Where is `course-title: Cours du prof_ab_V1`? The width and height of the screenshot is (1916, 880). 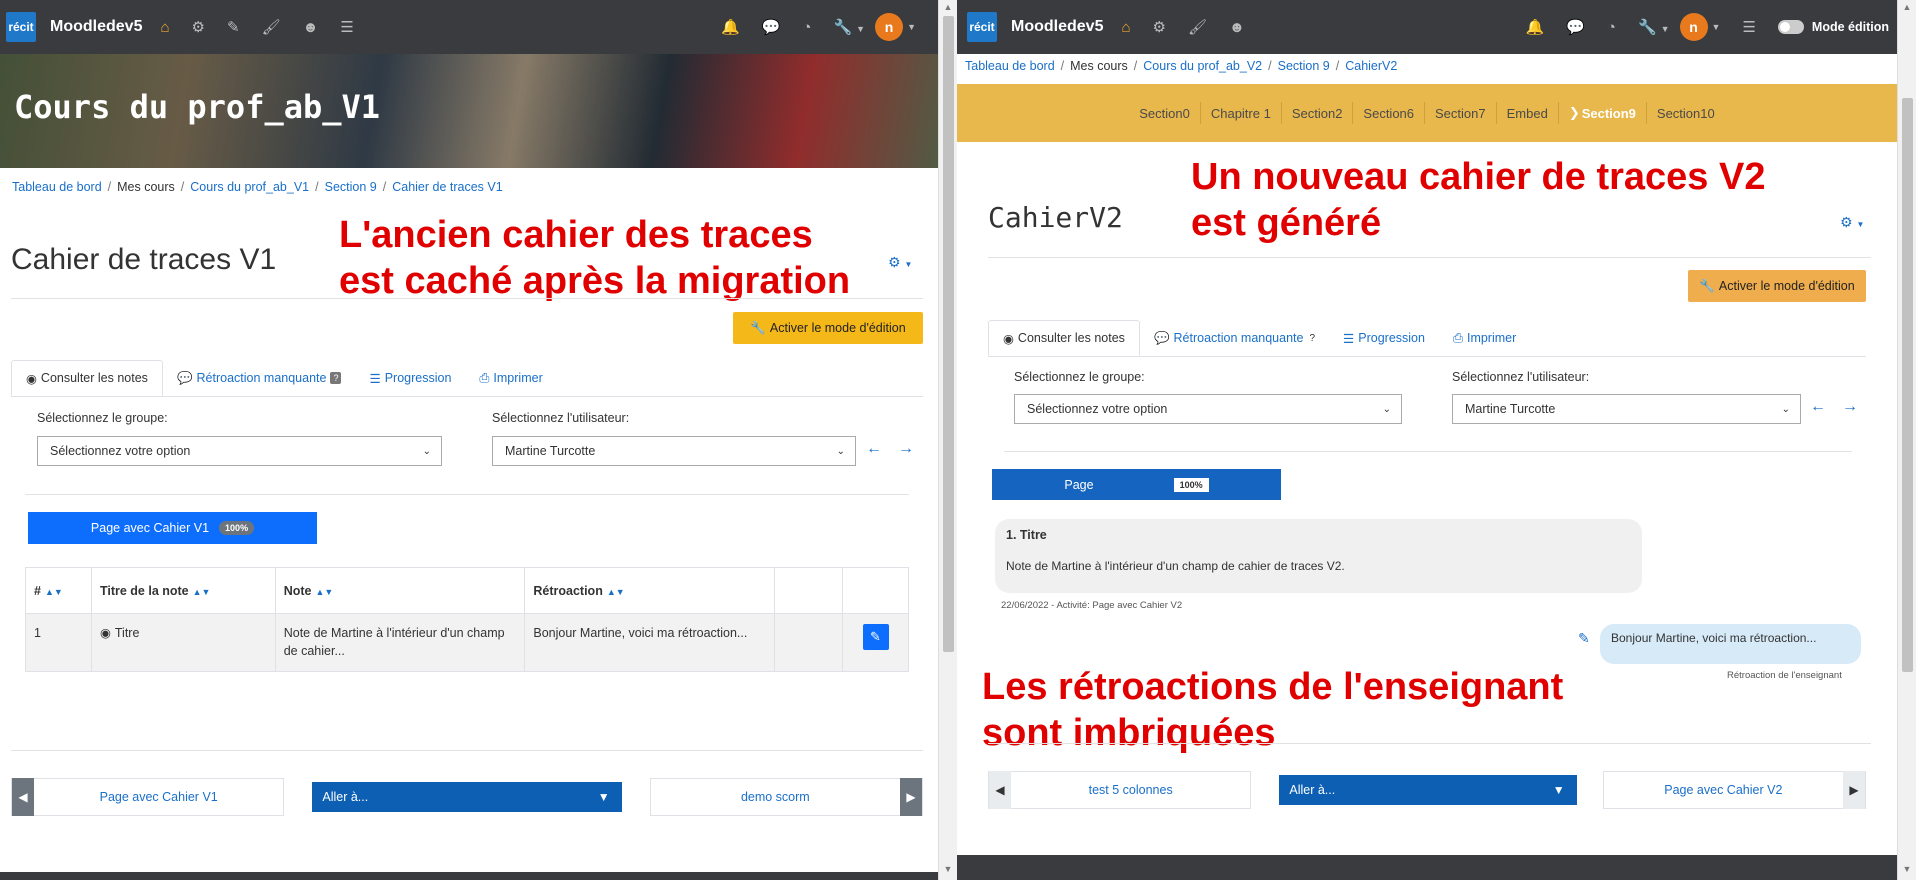
course-title: Cours du prof_ab_V1 is located at coordinates (197, 107).